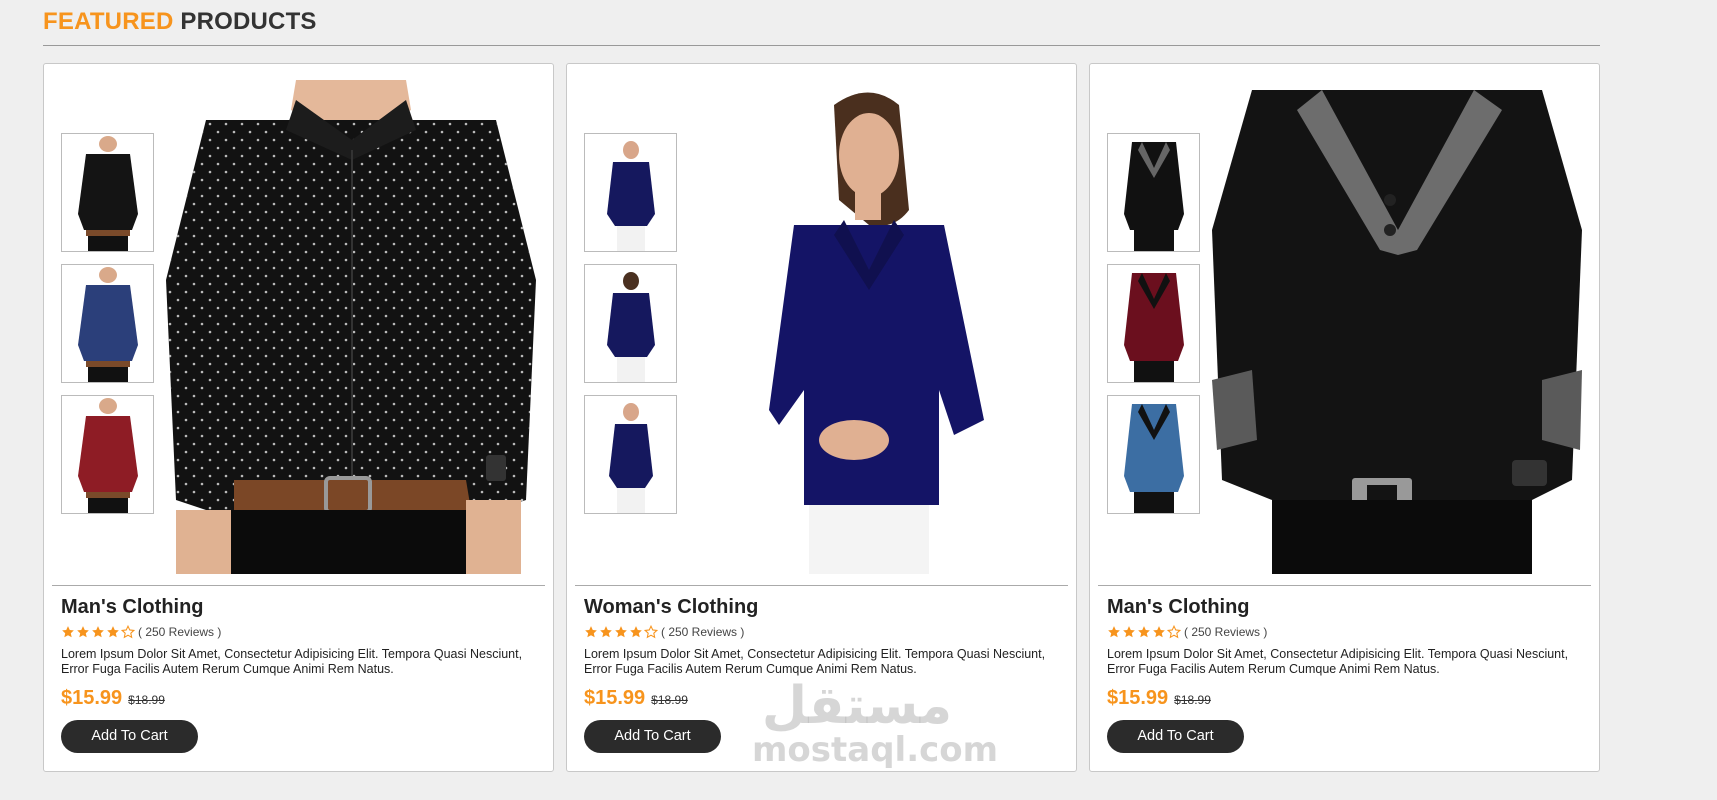 The image size is (1717, 800). Describe the element at coordinates (821, 45) in the screenshot. I see `section-divider` at that location.